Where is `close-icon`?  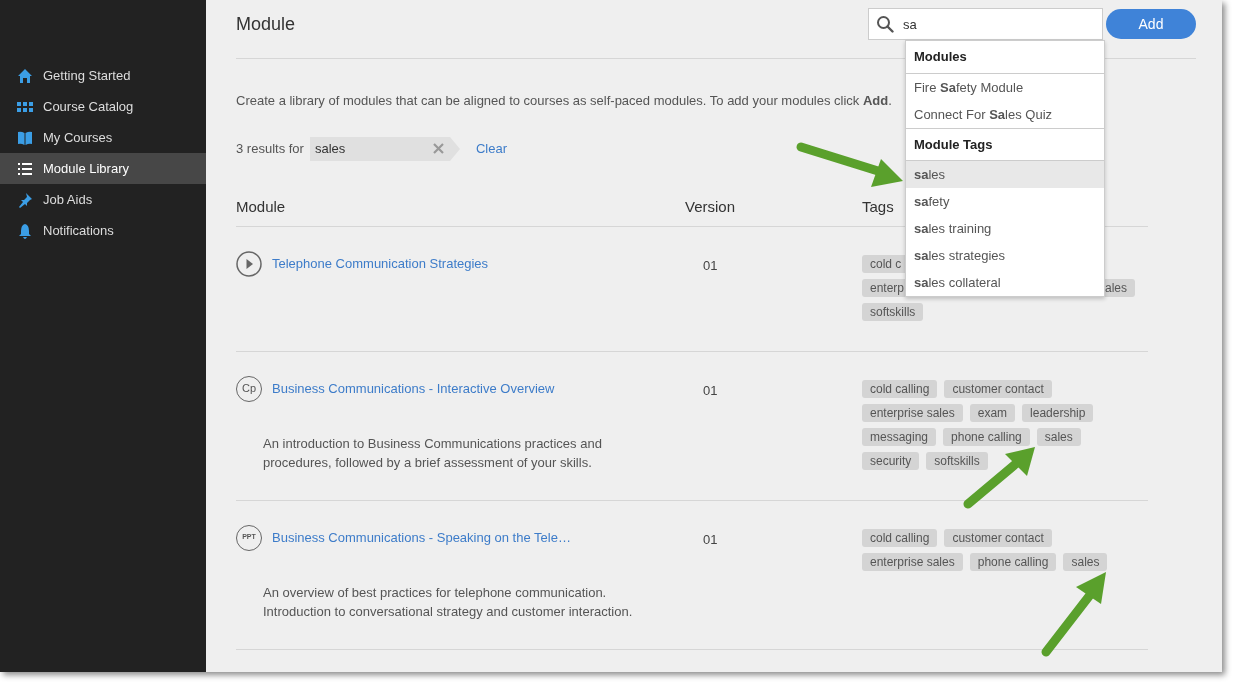 close-icon is located at coordinates (438, 148).